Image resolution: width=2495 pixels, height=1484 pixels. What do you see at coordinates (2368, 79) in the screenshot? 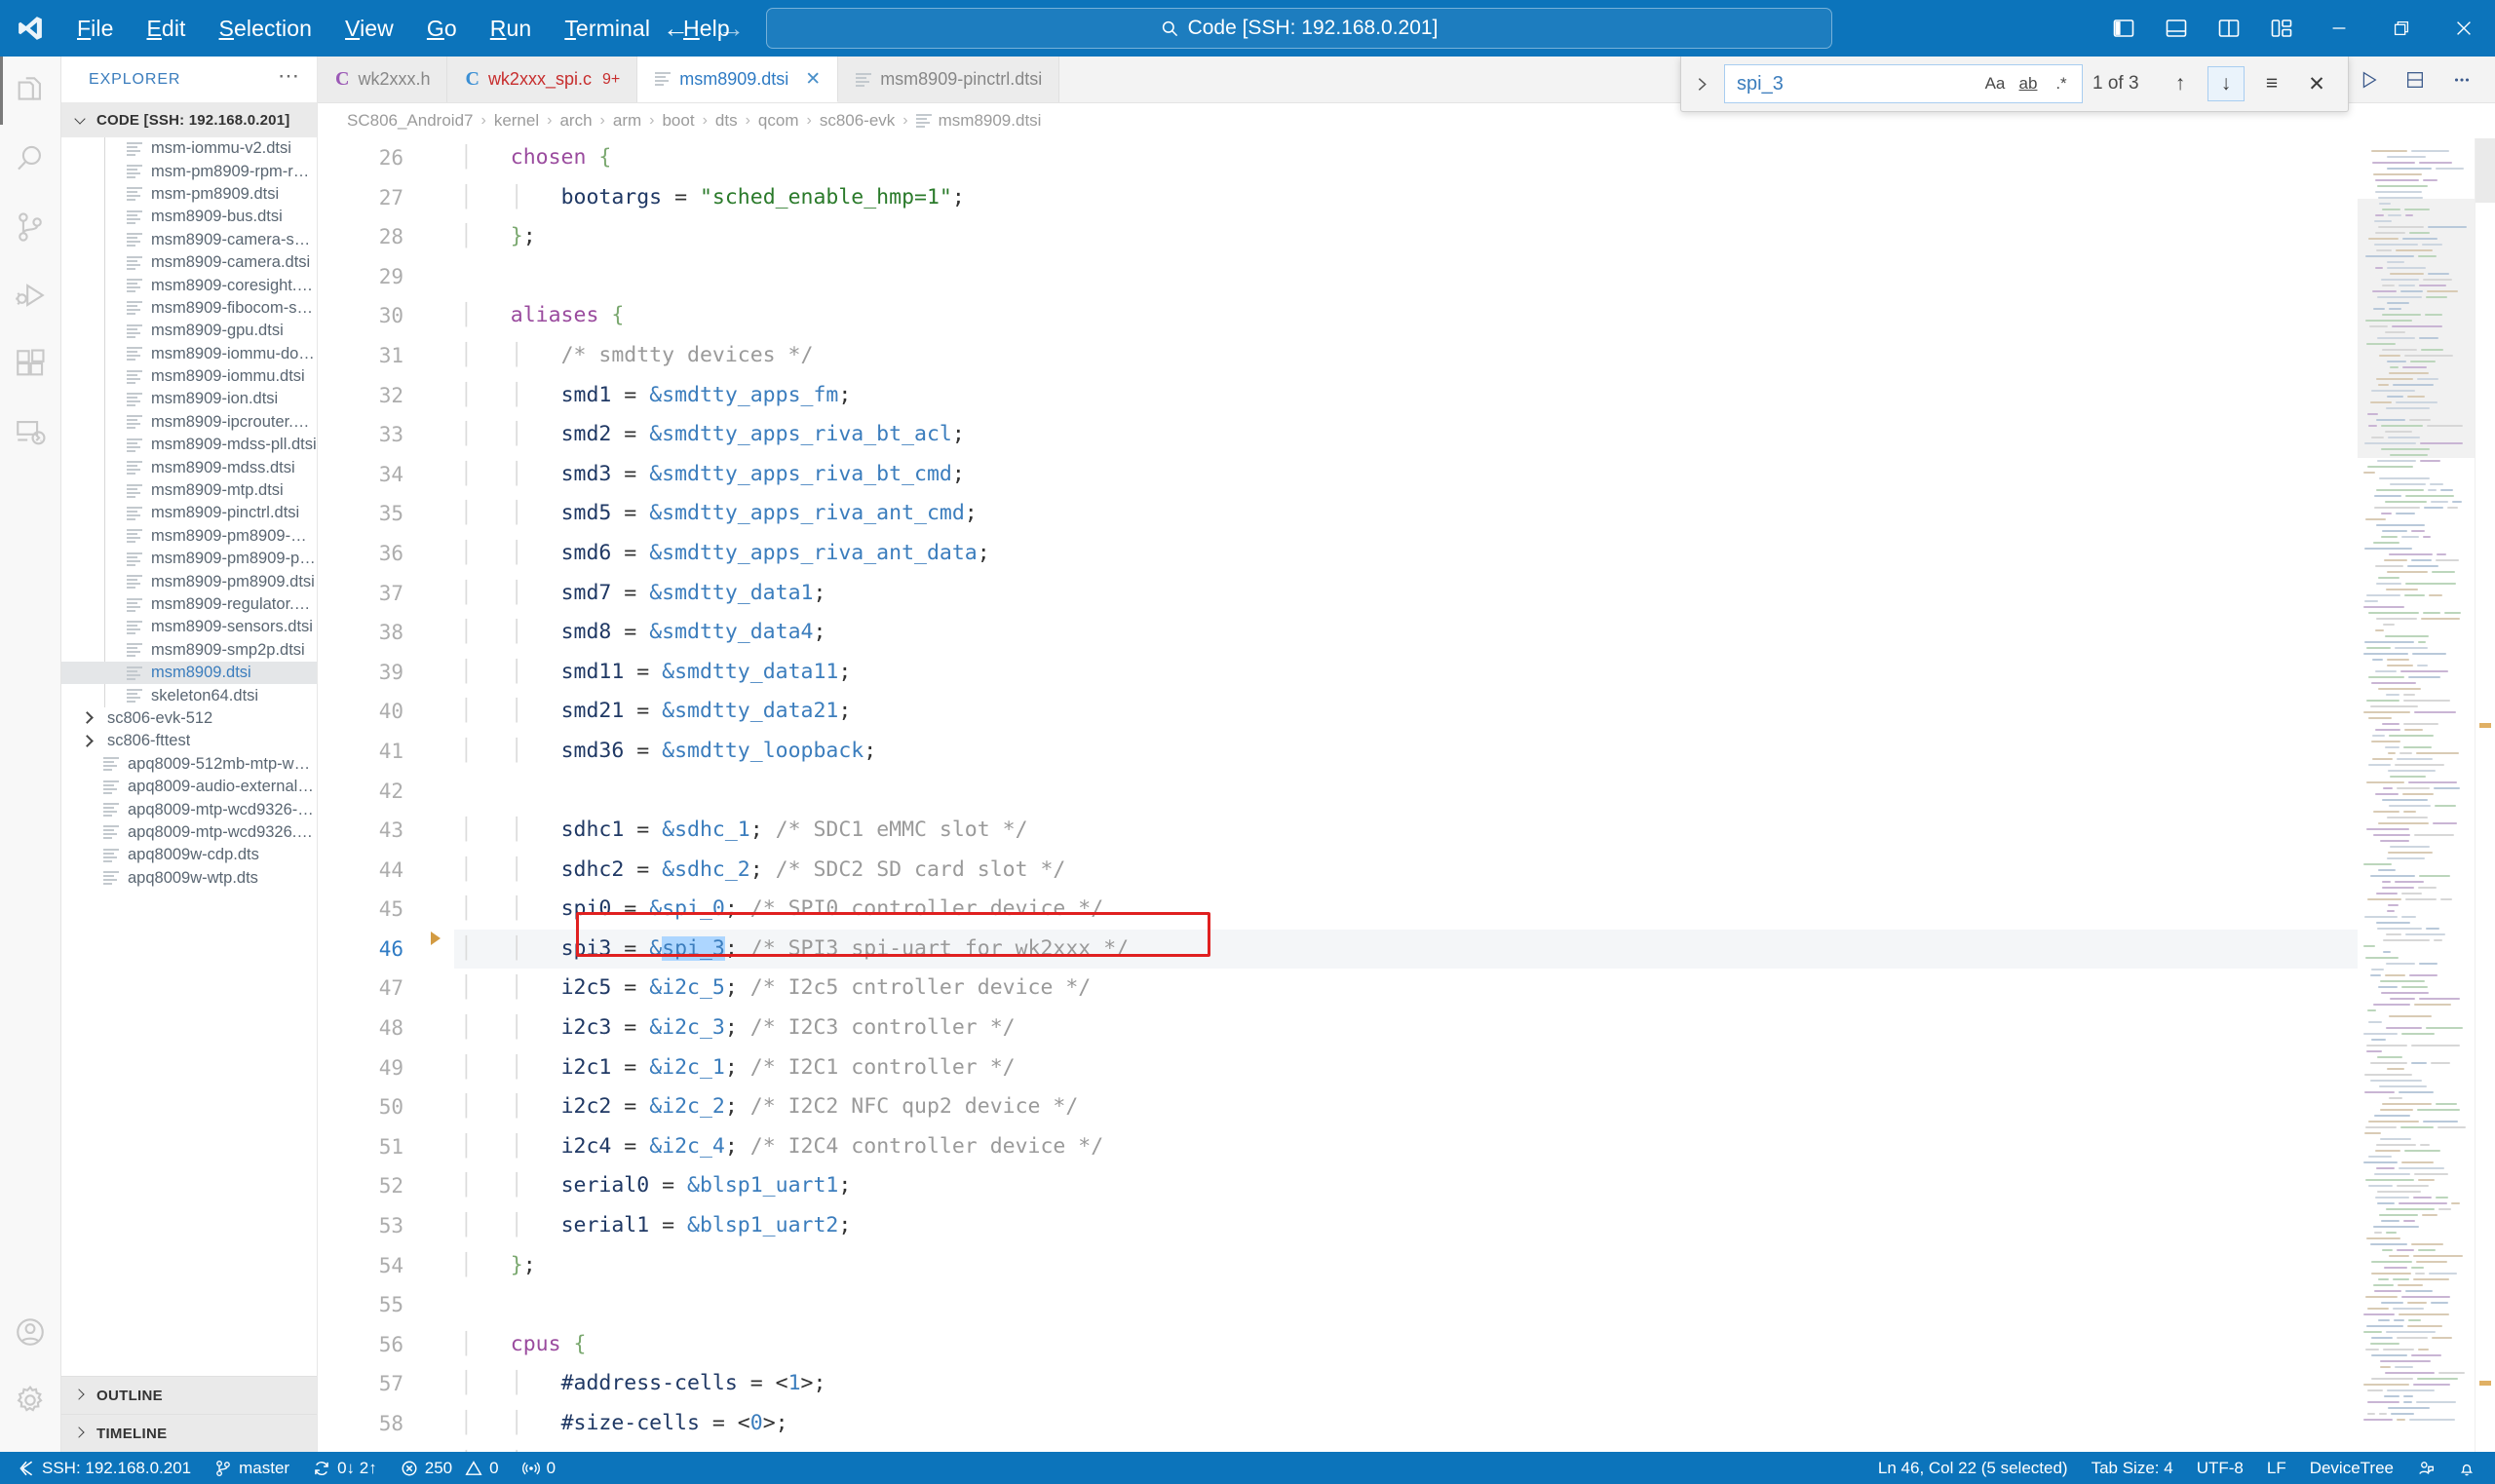
I see `run-code-button` at bounding box center [2368, 79].